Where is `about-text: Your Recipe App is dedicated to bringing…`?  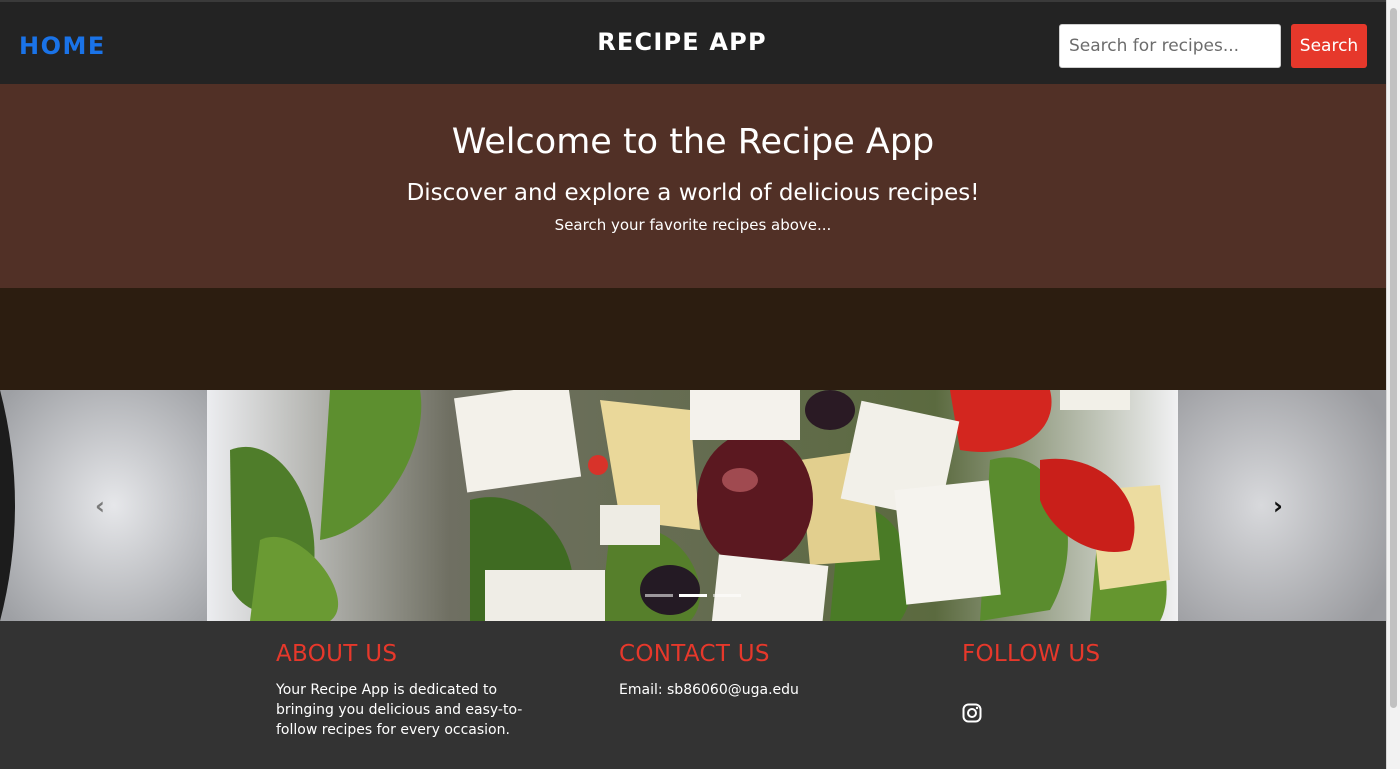
about-text: Your Recipe App is dedicated to bringing… is located at coordinates (399, 710).